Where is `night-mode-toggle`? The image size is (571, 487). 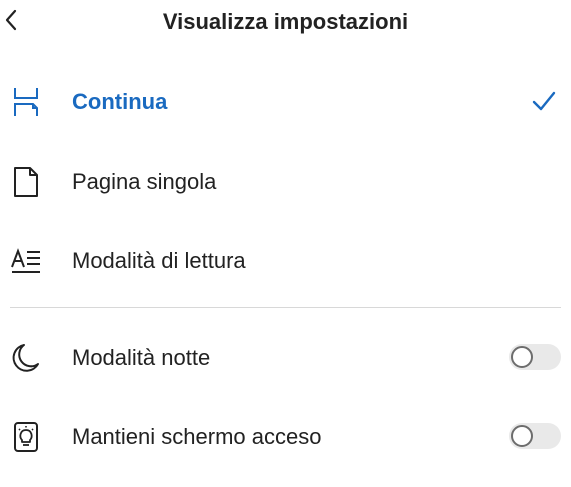 night-mode-toggle is located at coordinates (535, 357).